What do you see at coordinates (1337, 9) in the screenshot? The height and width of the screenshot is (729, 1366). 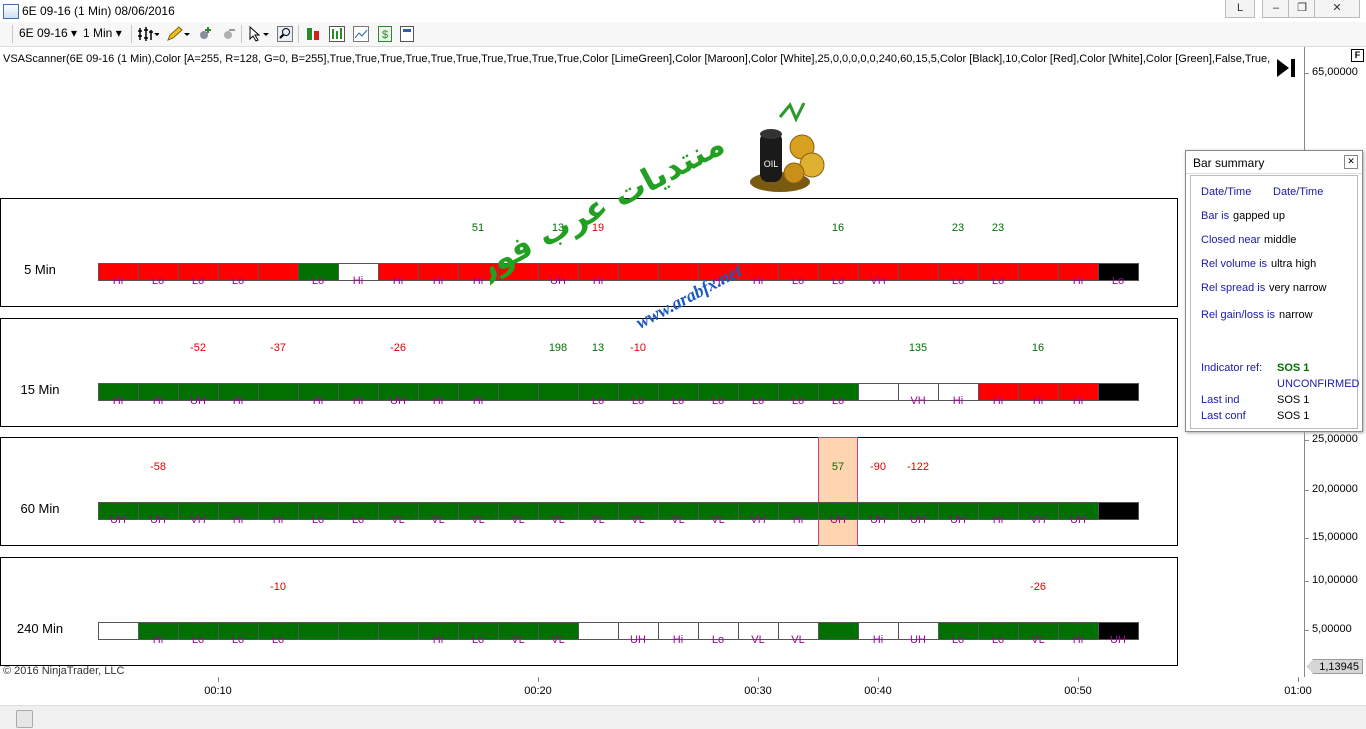 I see `close-button: ✕` at bounding box center [1337, 9].